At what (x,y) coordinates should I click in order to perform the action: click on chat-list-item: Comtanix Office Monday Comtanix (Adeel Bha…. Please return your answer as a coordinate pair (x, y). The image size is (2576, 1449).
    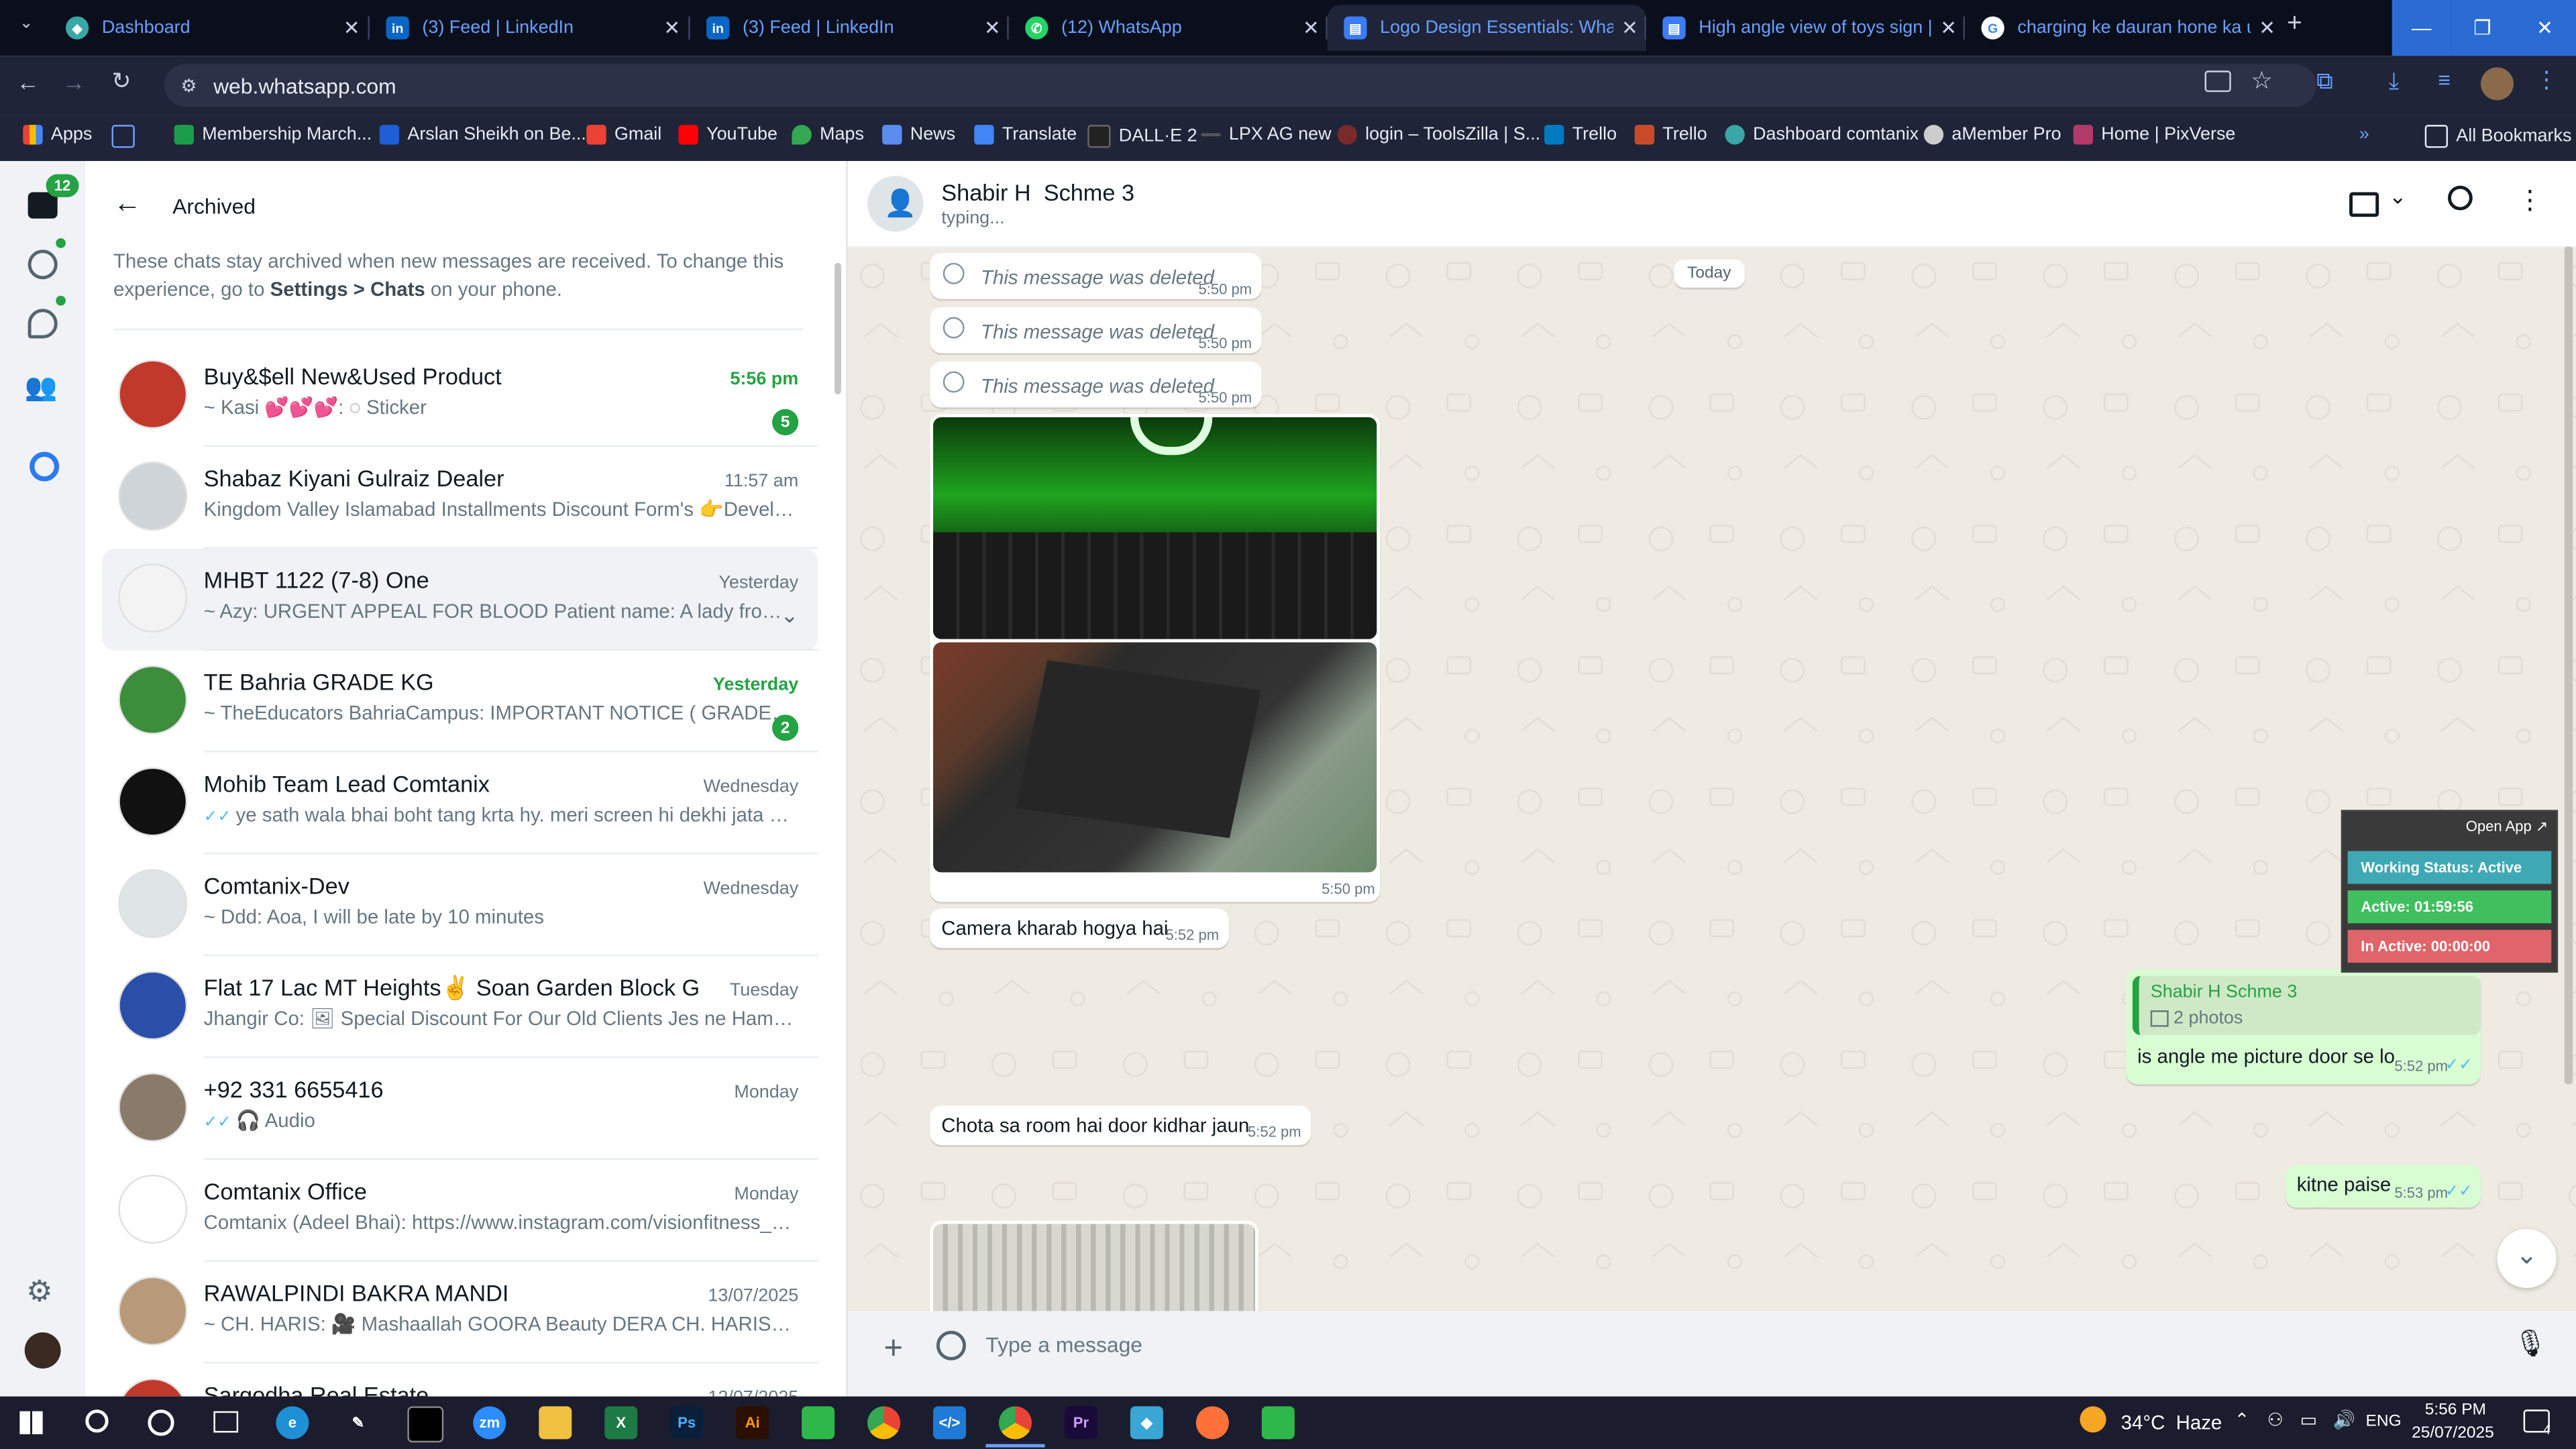
    Looking at the image, I should click on (460, 1211).